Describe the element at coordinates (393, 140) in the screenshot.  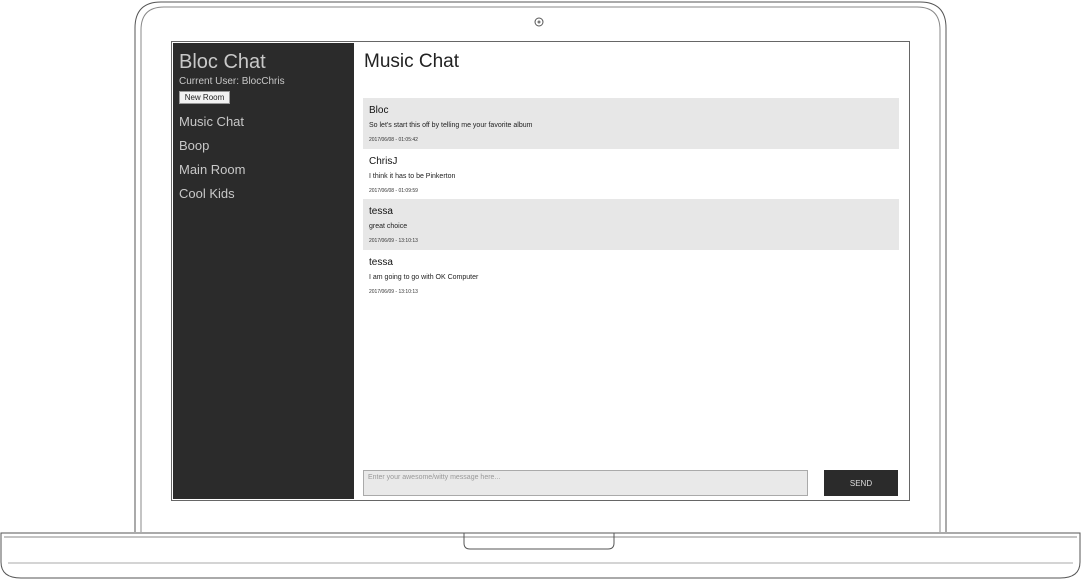
I see `message-timestamp: 2017/06/08 - 01:05:42` at that location.